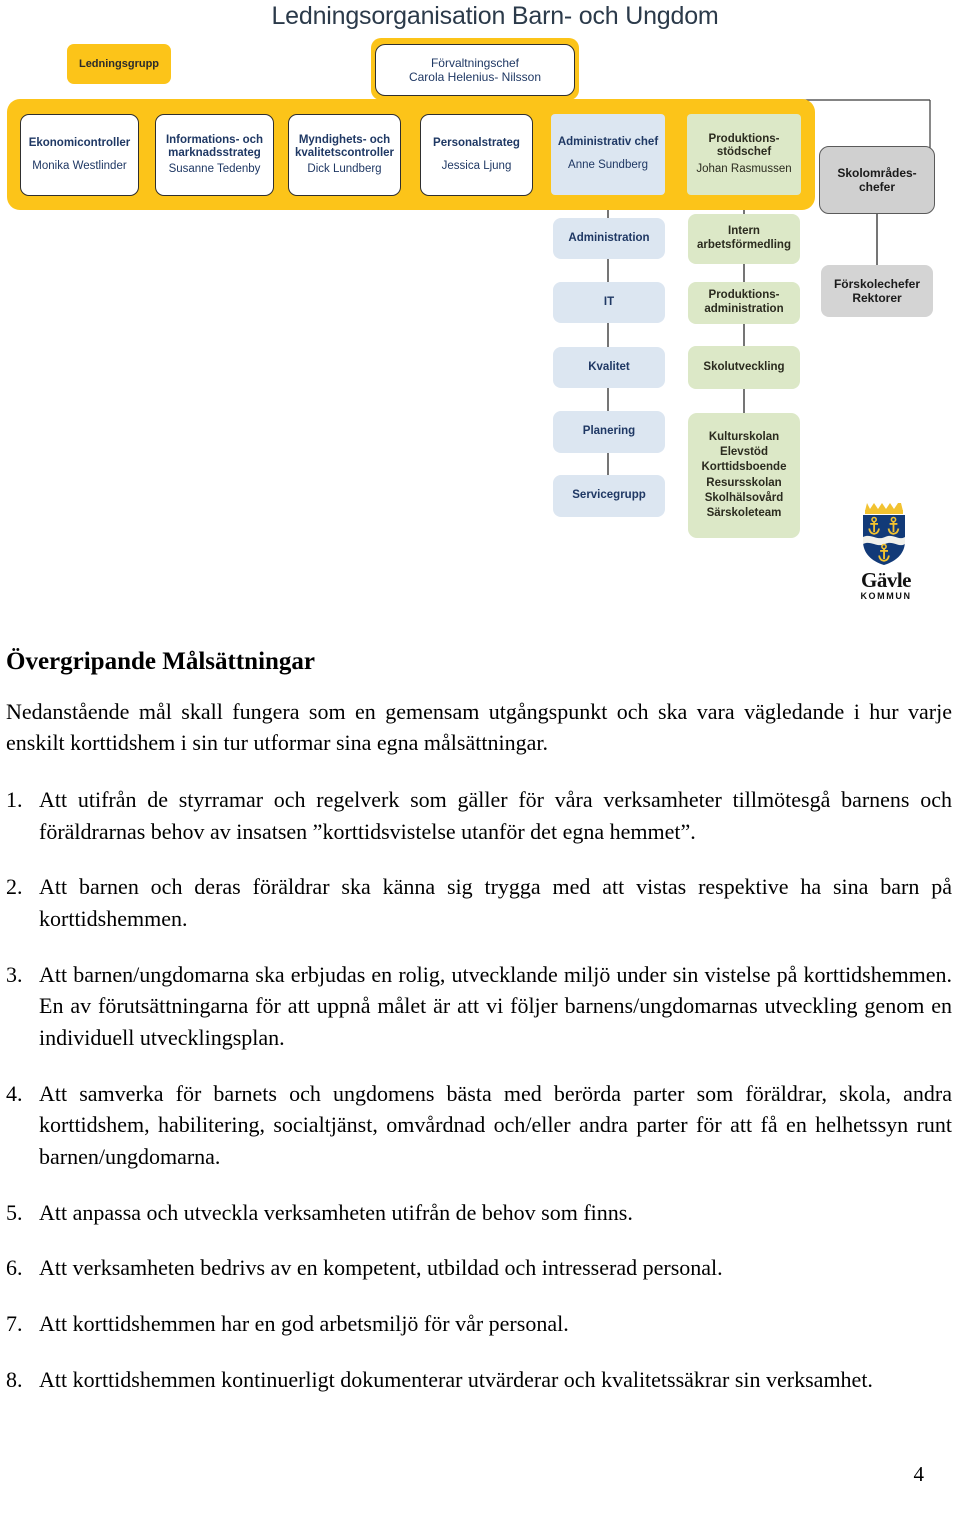 The image size is (960, 1519). I want to click on node-forskolechefer-rektorer: Förskolechefer Rektorer, so click(877, 291).